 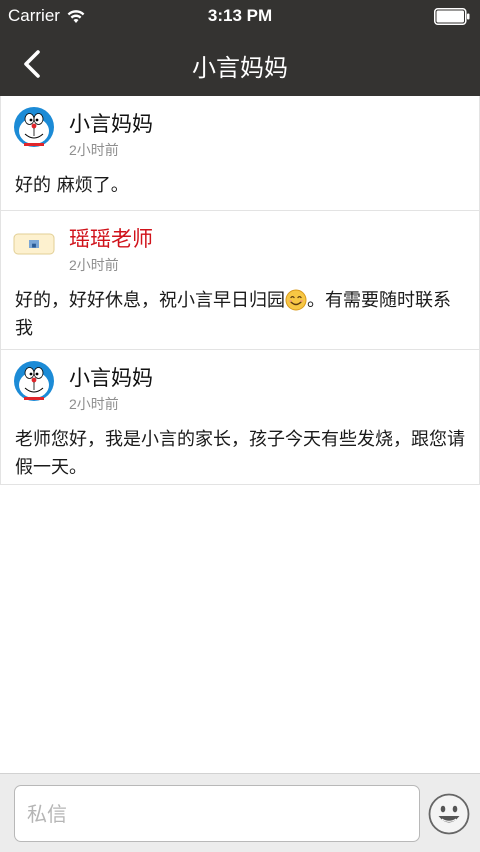 What do you see at coordinates (240, 68) in the screenshot?
I see `page-title: 小言妈妈` at bounding box center [240, 68].